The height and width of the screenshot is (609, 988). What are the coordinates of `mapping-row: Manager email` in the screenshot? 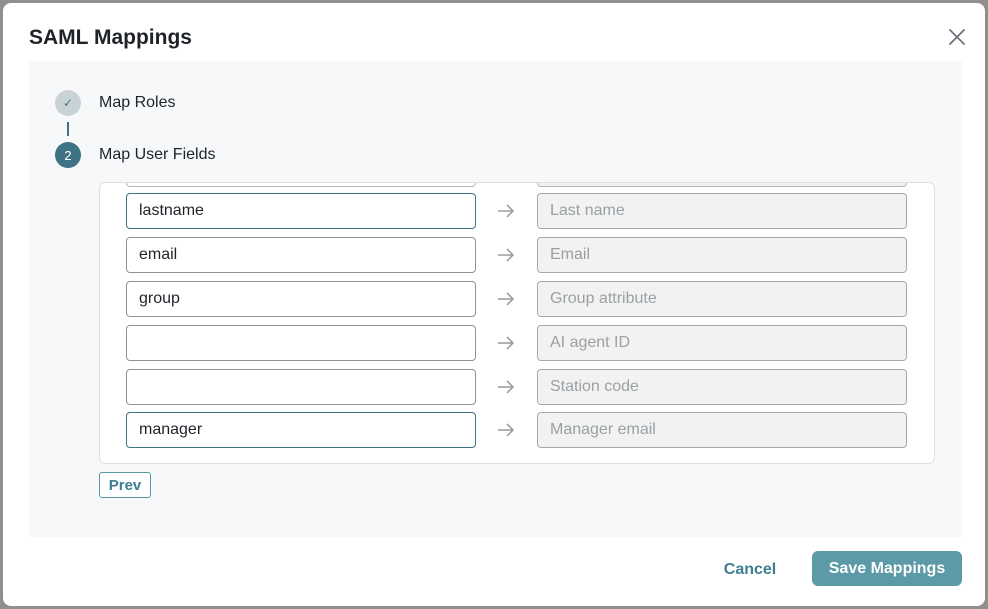 It's located at (517, 430).